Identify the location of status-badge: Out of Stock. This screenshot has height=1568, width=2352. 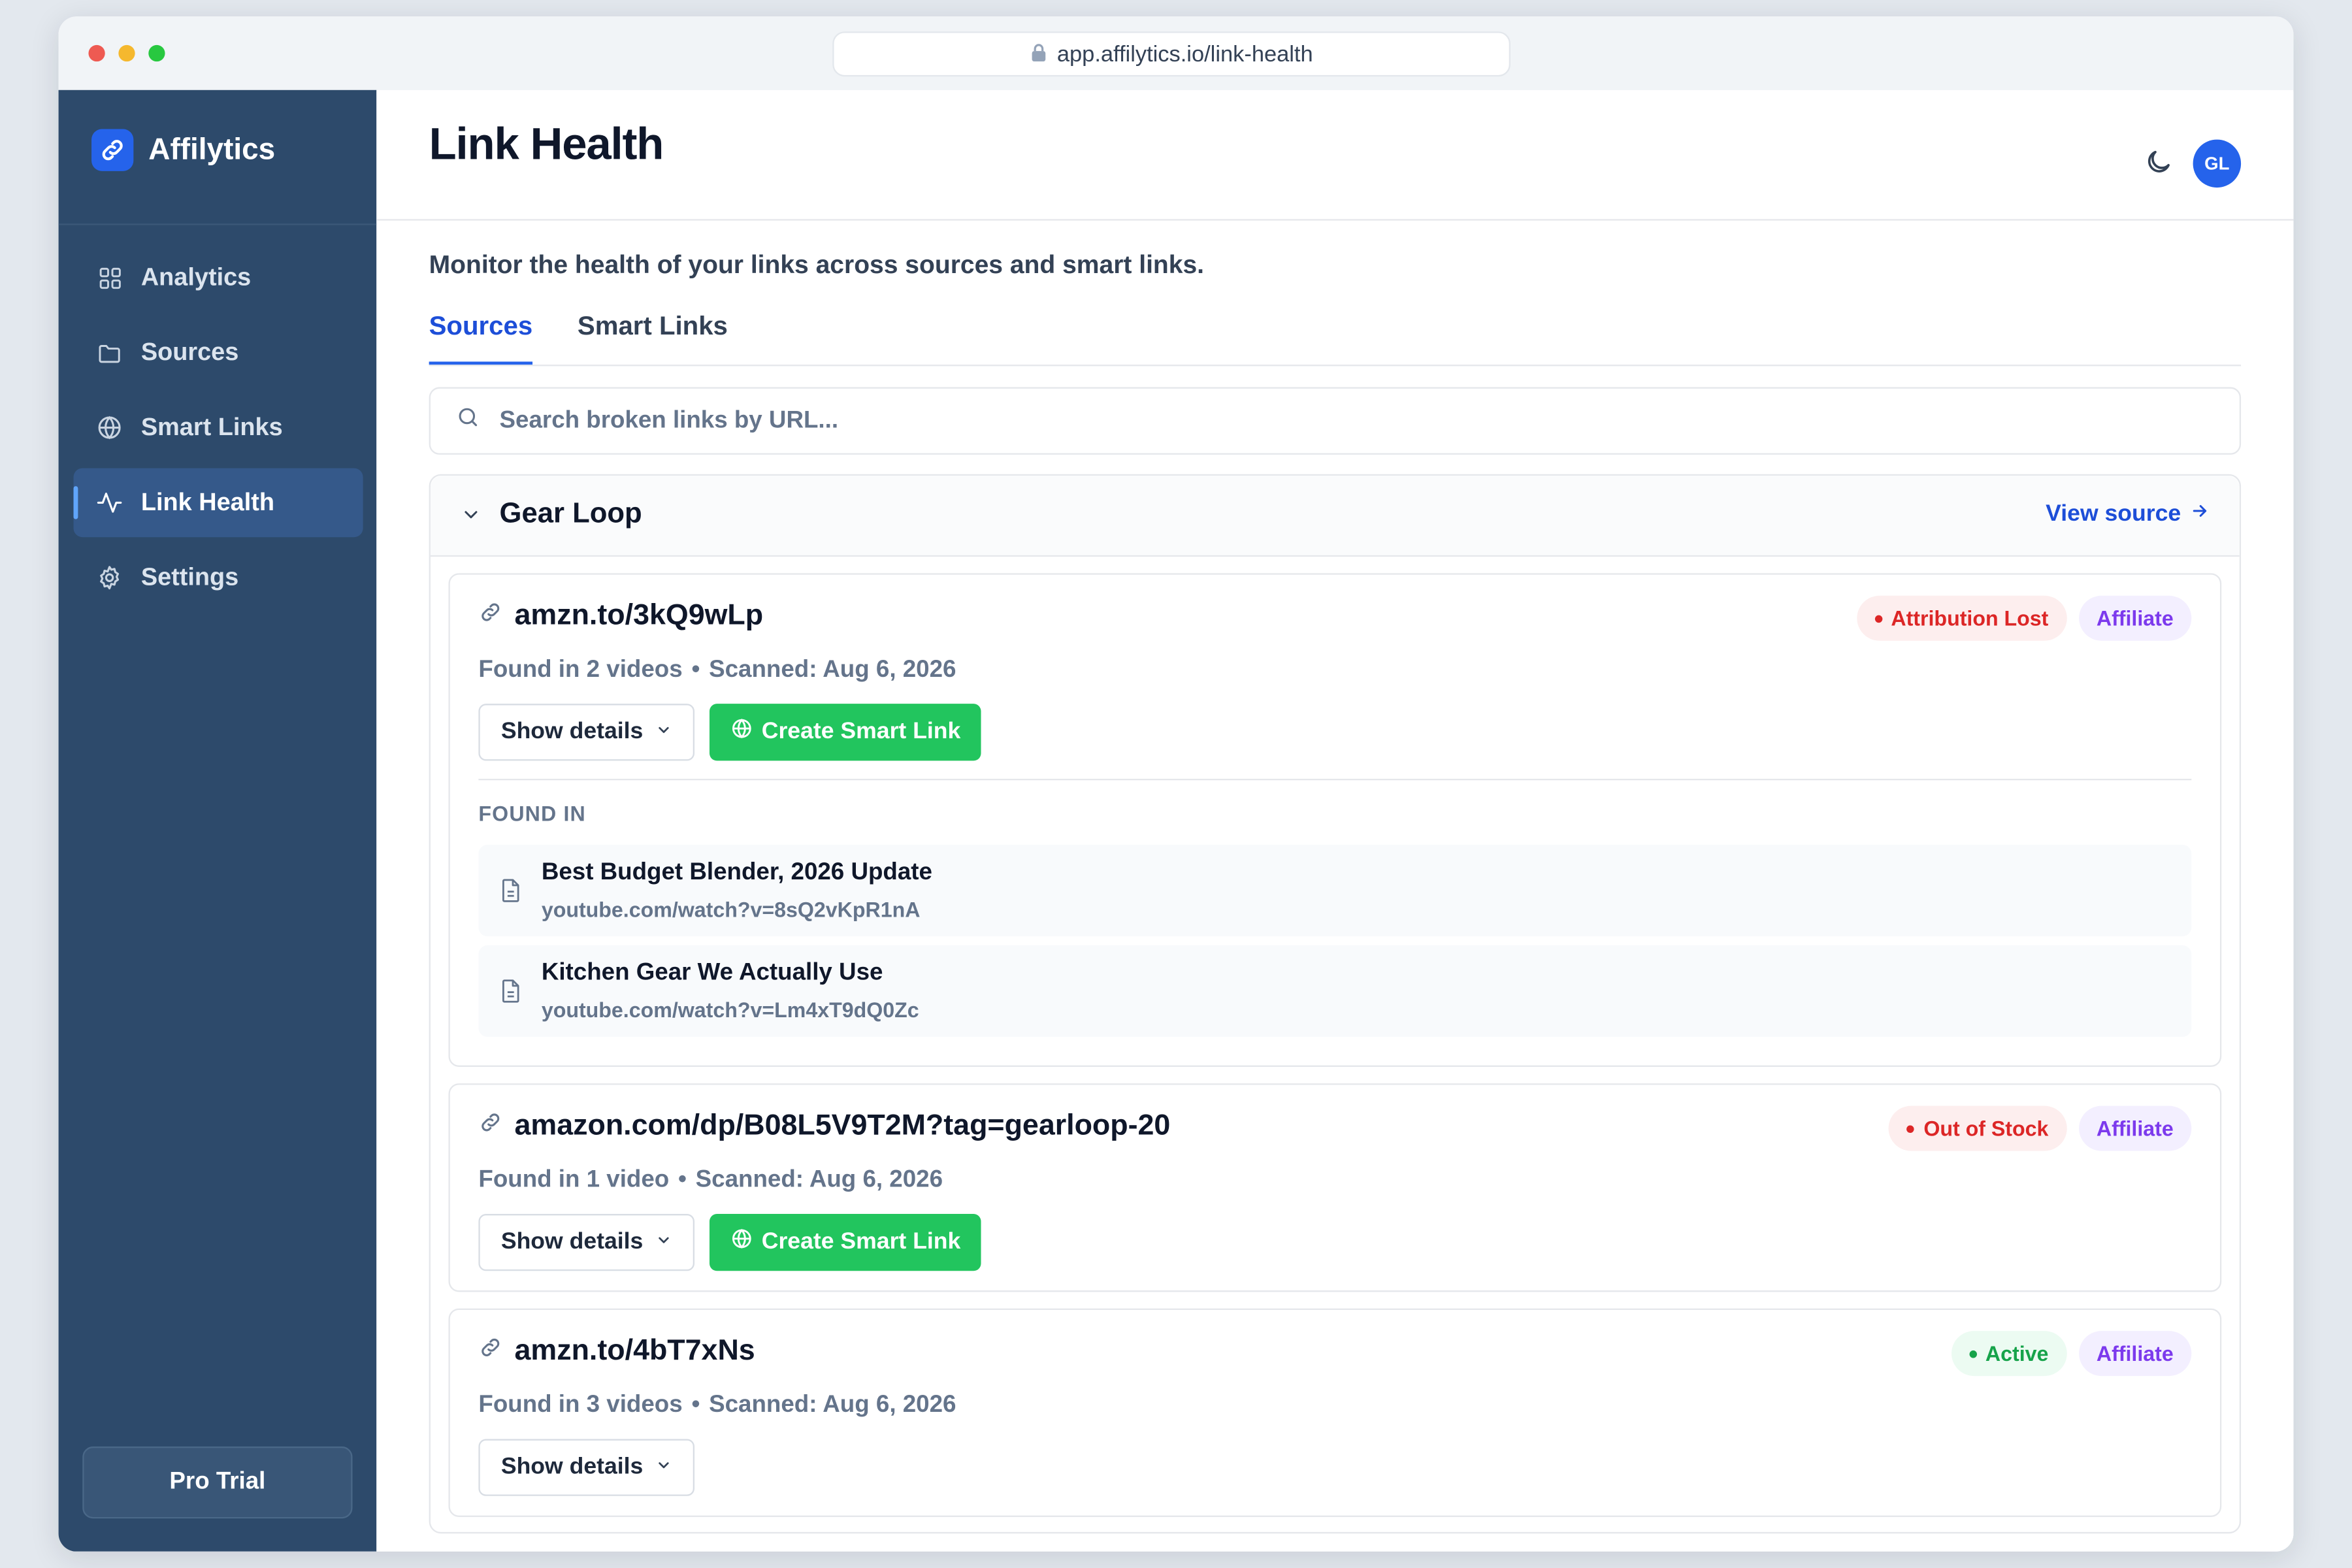
(1977, 1128).